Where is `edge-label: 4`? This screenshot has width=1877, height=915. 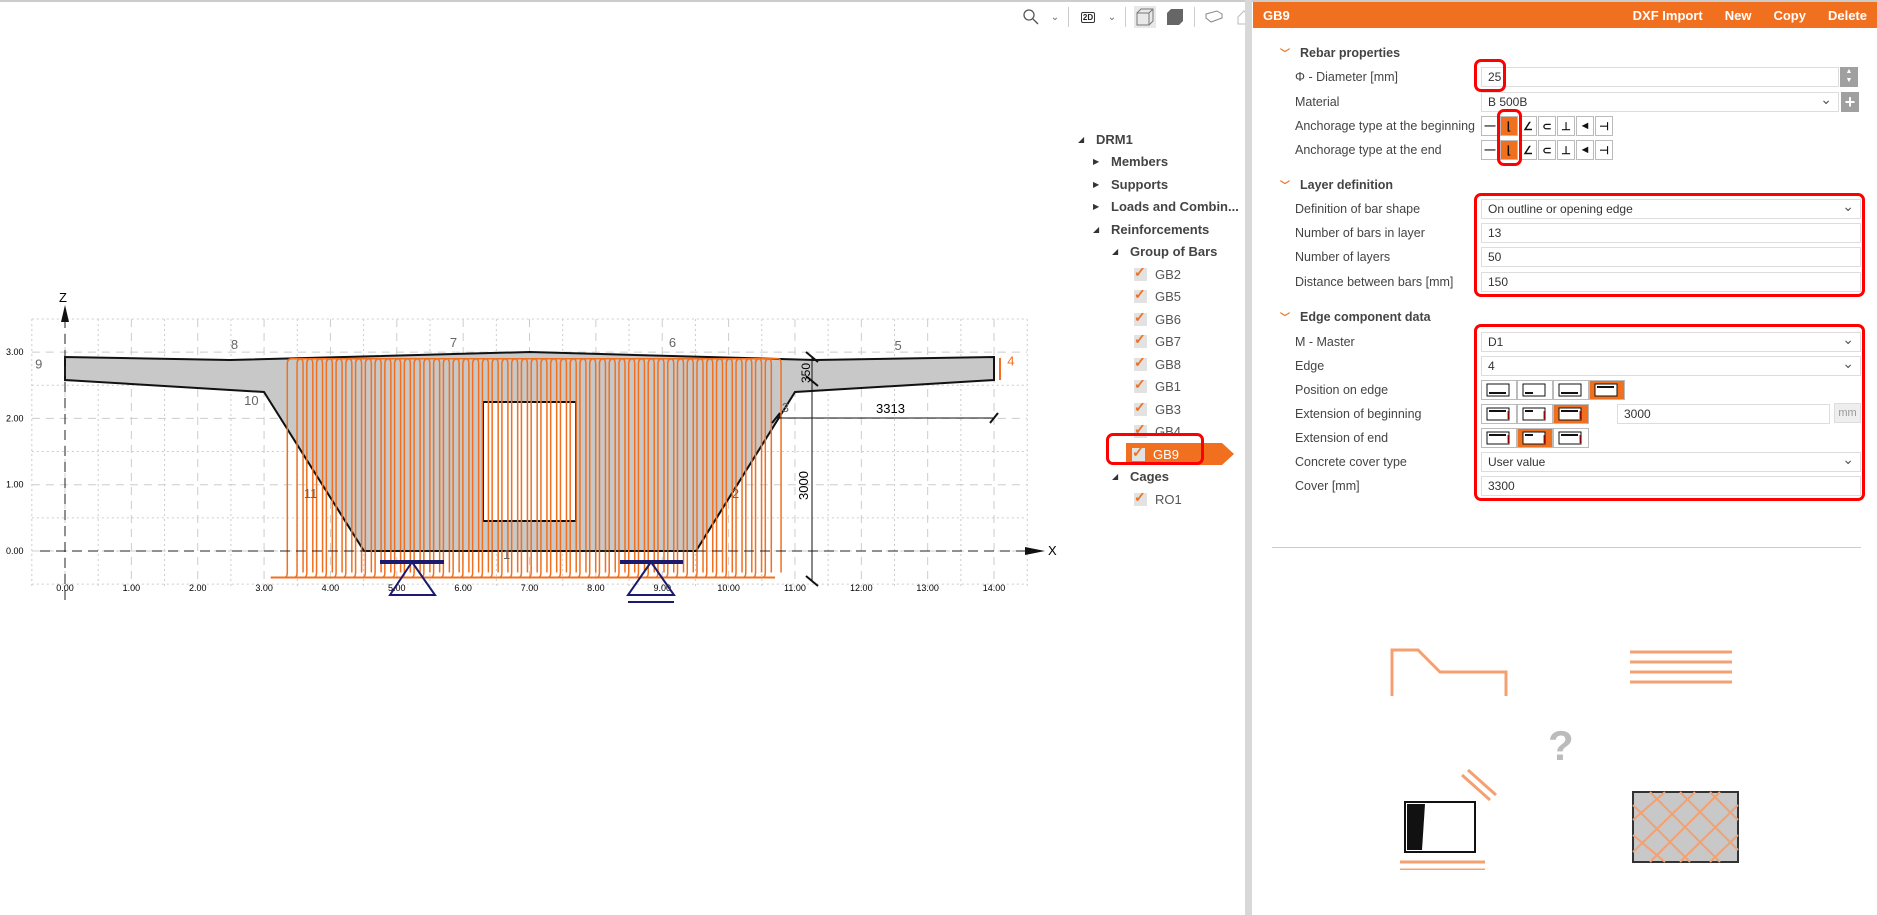 edge-label: 4 is located at coordinates (1010, 360).